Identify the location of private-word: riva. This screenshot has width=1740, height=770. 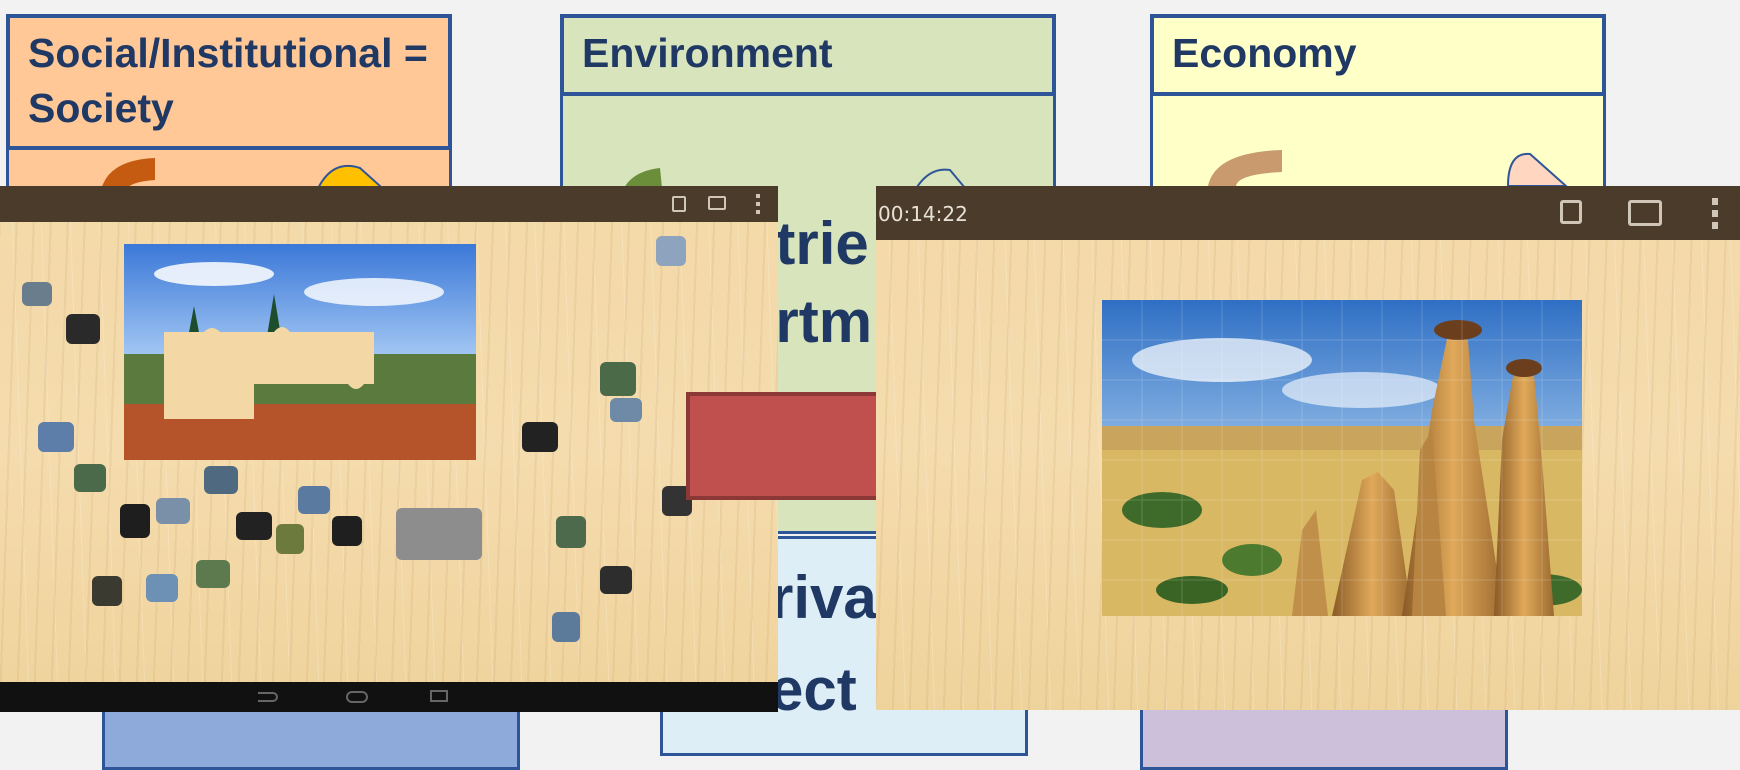
(823, 599).